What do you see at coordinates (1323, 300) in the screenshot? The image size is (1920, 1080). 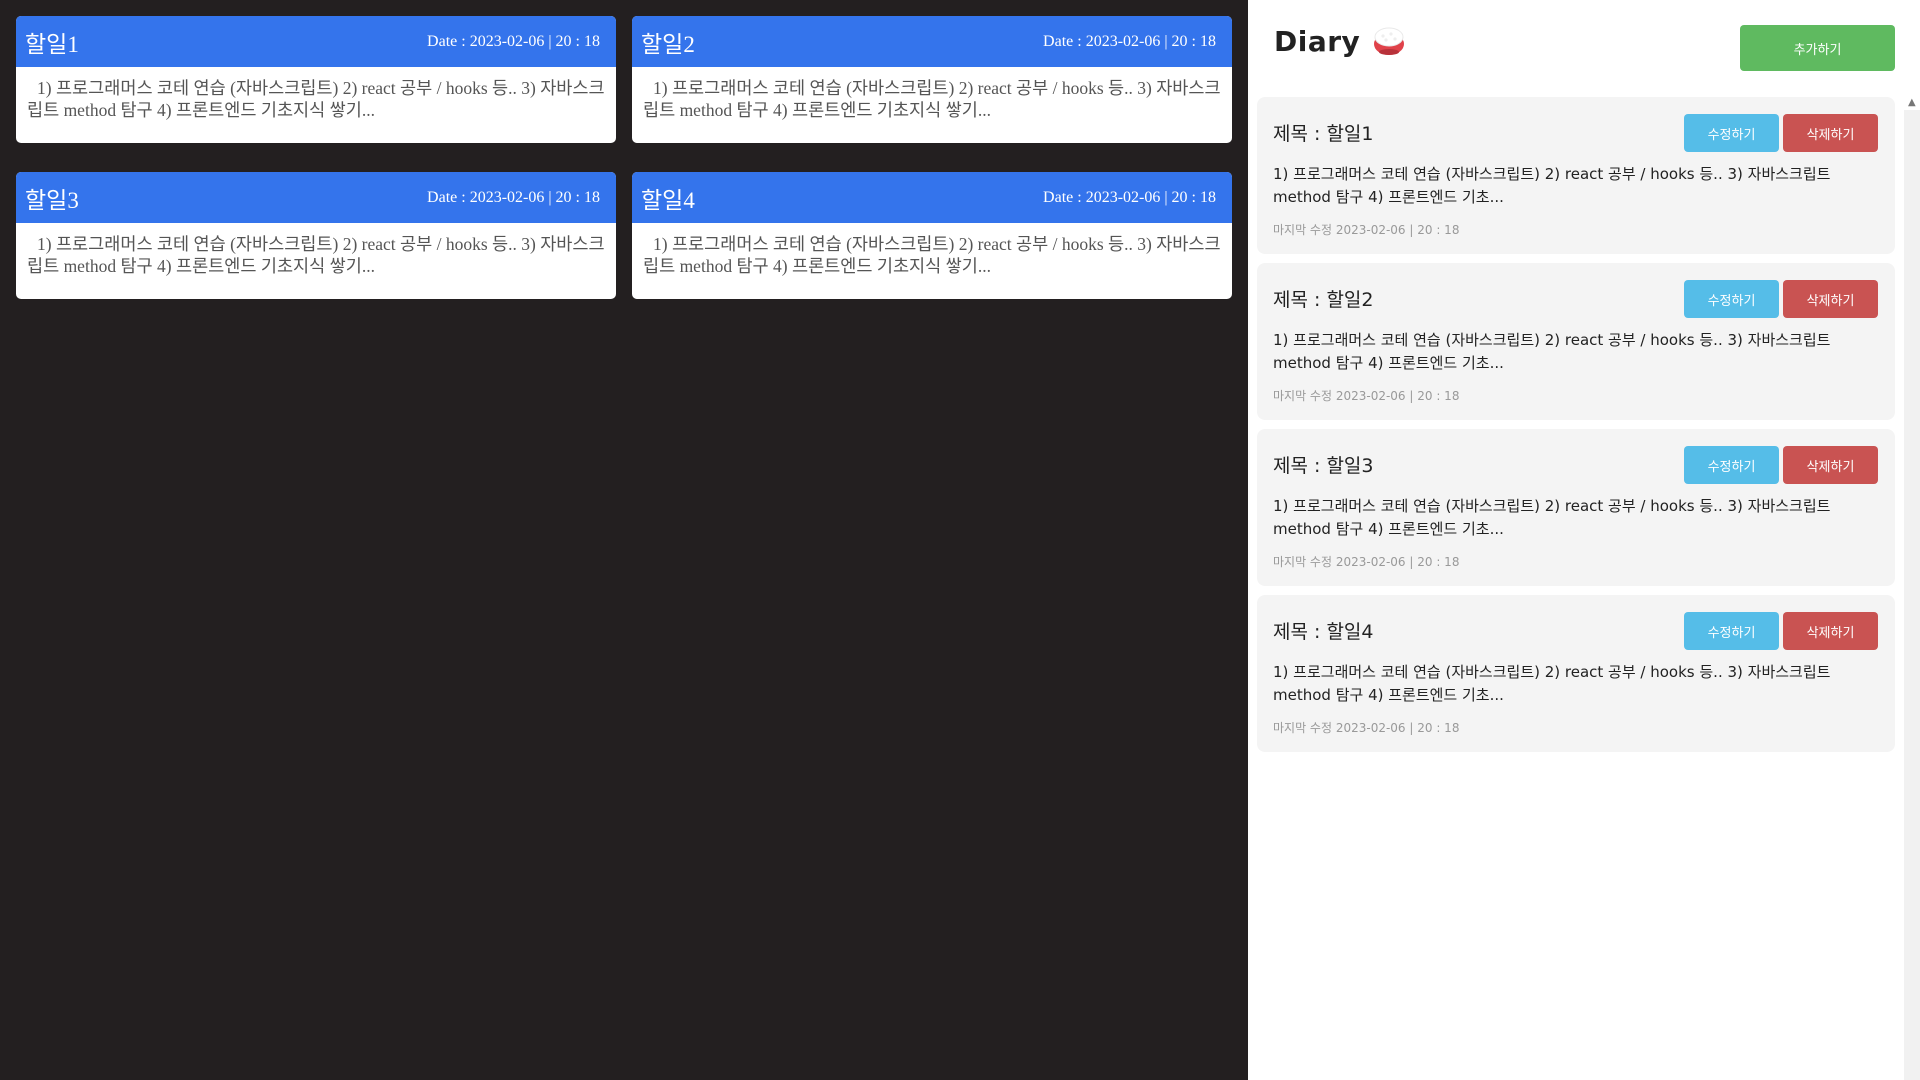 I see `item-title: 제목 : 할일2` at bounding box center [1323, 300].